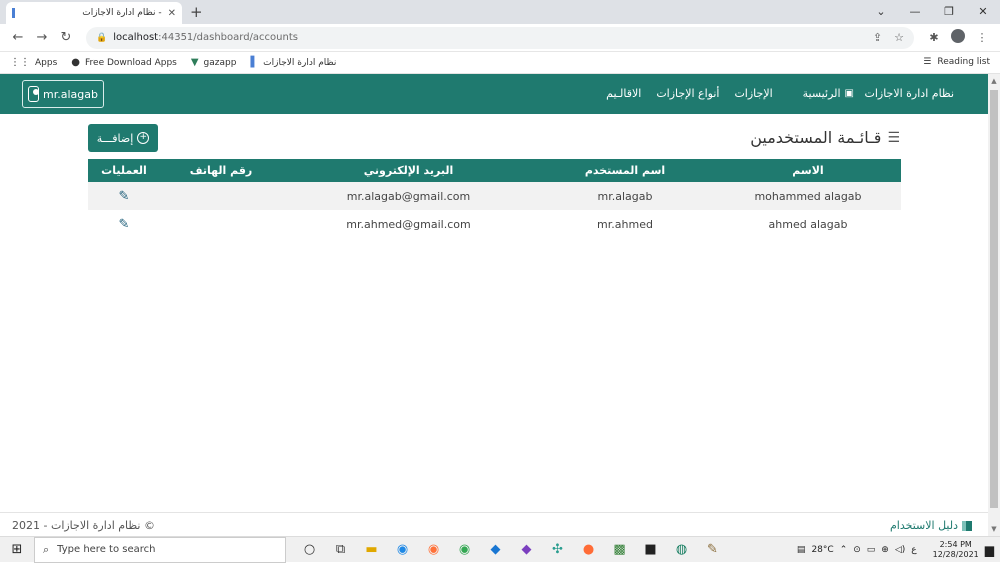 The height and width of the screenshot is (563, 1000). Describe the element at coordinates (899, 37) in the screenshot. I see `bookmark-star-icon: ☆` at that location.